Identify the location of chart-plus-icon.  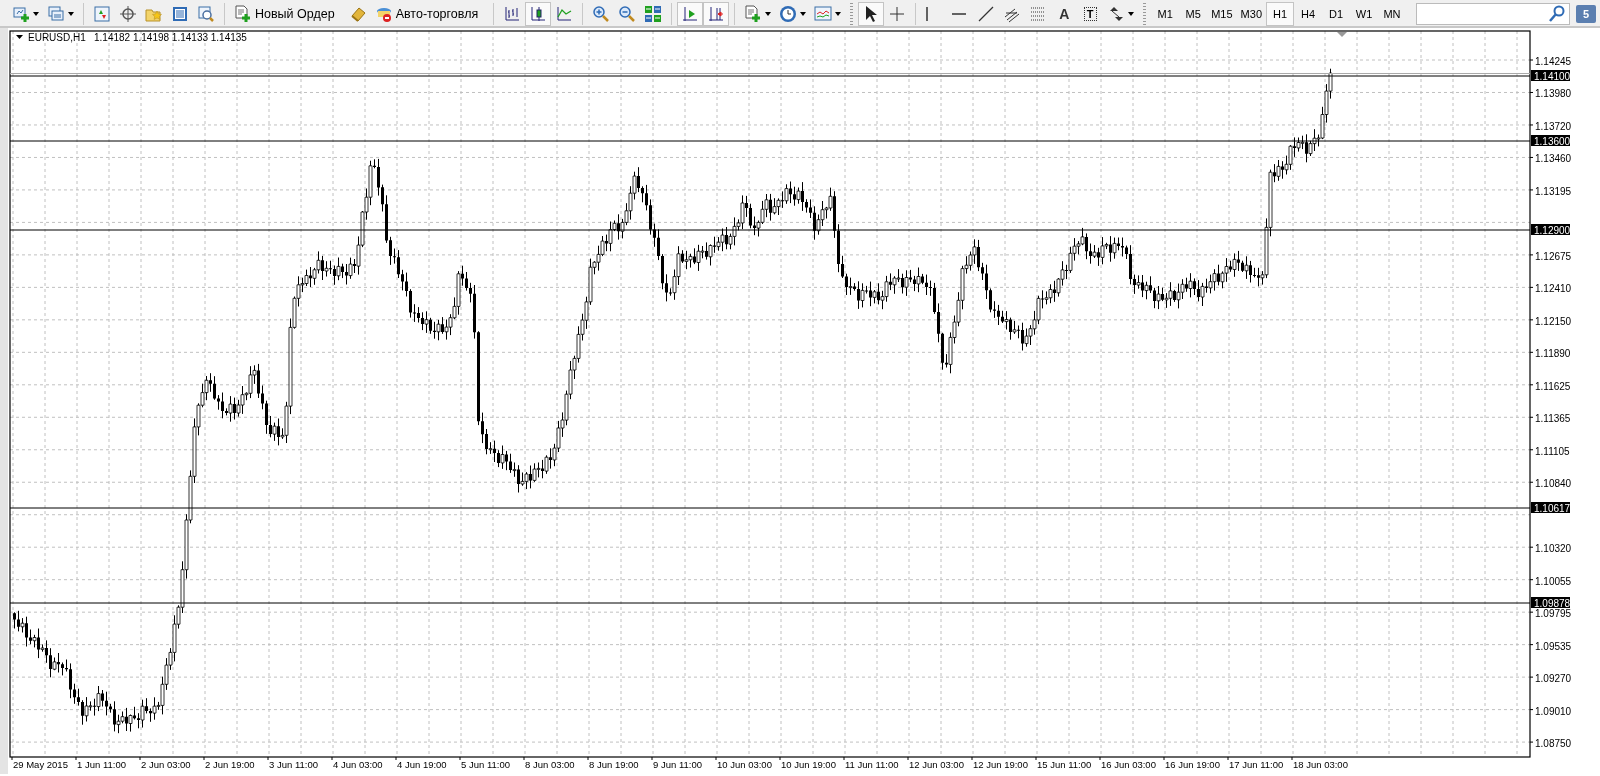
(21, 14).